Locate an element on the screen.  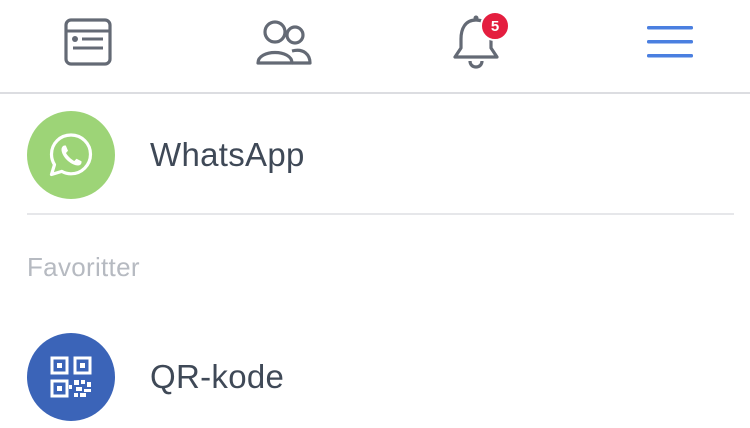
qr-code-app-icon is located at coordinates (71, 377).